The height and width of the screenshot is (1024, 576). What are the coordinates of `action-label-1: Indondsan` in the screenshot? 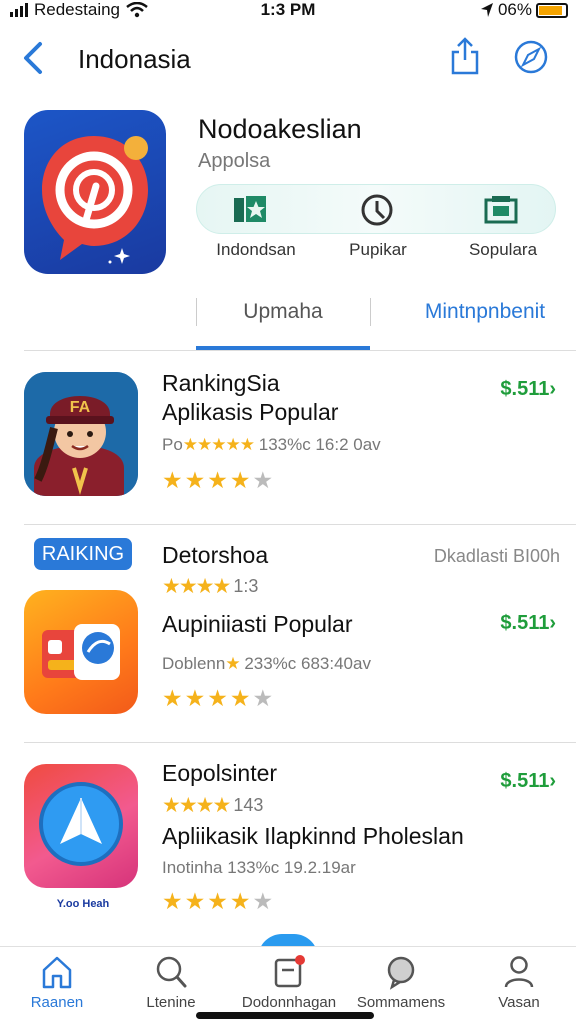 It's located at (256, 250).